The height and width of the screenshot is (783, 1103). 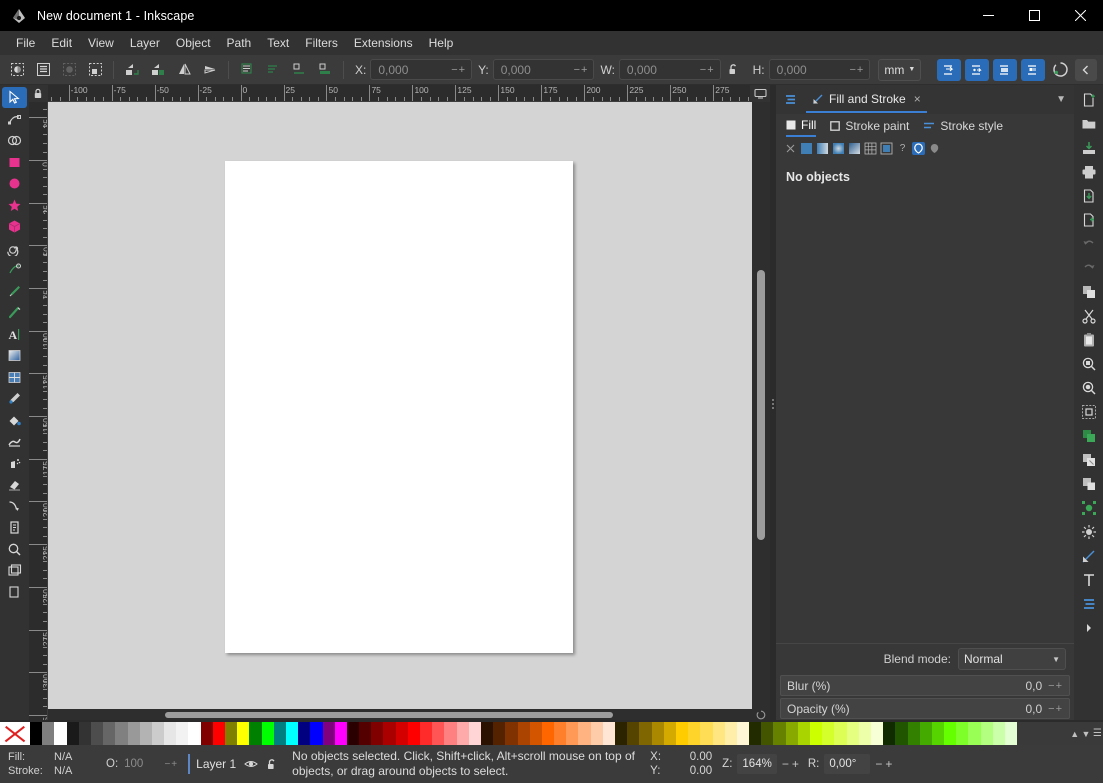 I want to click on measure-tool, so click(x=14, y=570).